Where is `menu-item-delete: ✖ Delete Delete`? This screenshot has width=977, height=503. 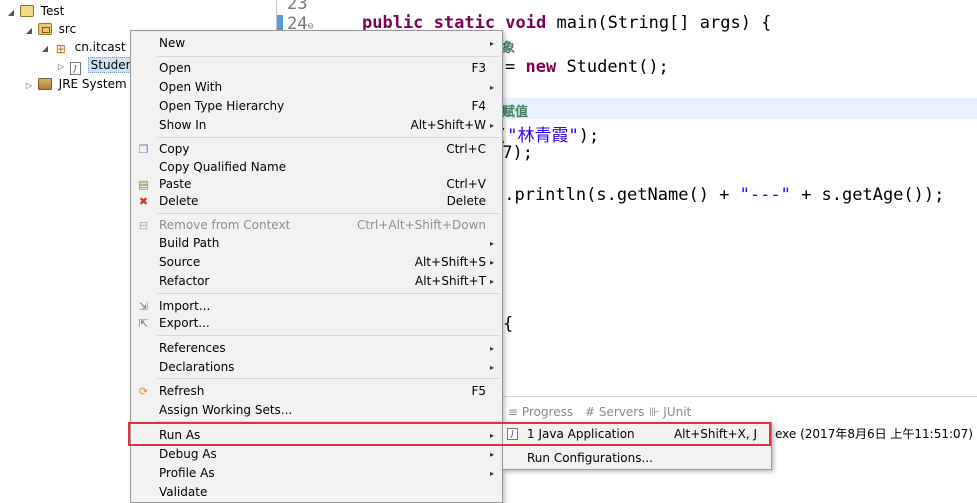
menu-item-delete: ✖ Delete Delete is located at coordinates (316, 201).